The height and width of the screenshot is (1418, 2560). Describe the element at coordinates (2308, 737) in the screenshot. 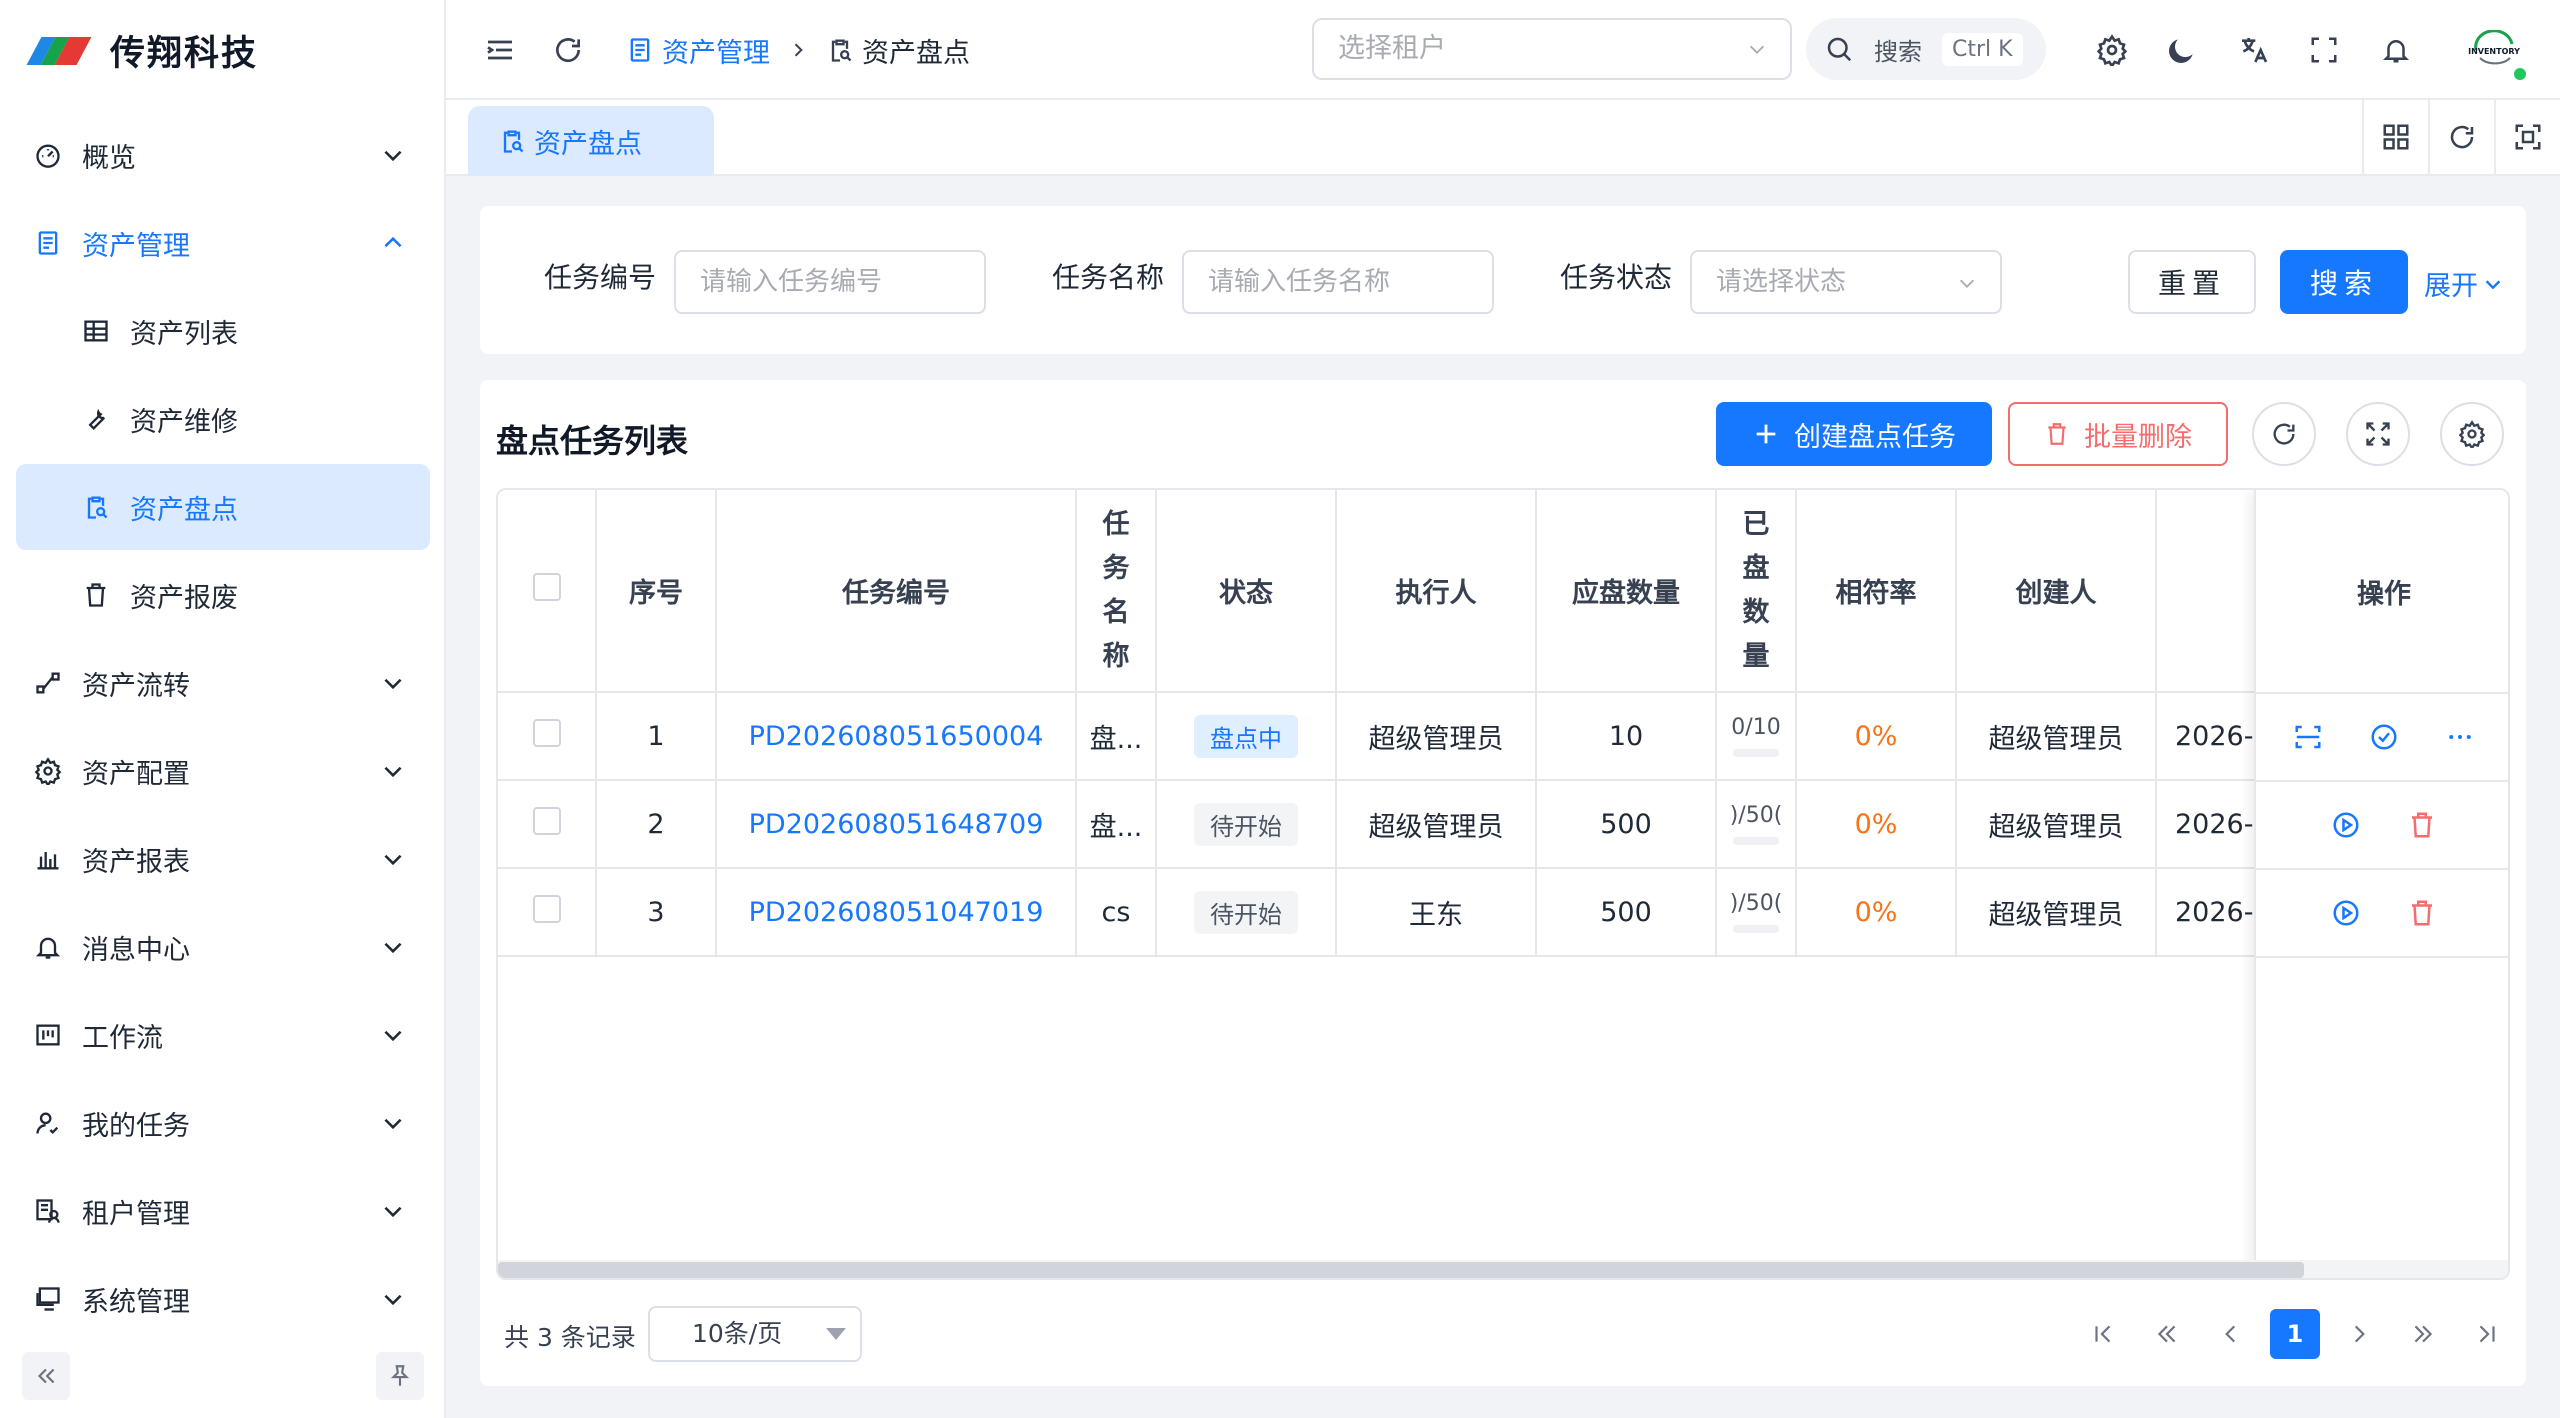

I see `scan-button` at that location.